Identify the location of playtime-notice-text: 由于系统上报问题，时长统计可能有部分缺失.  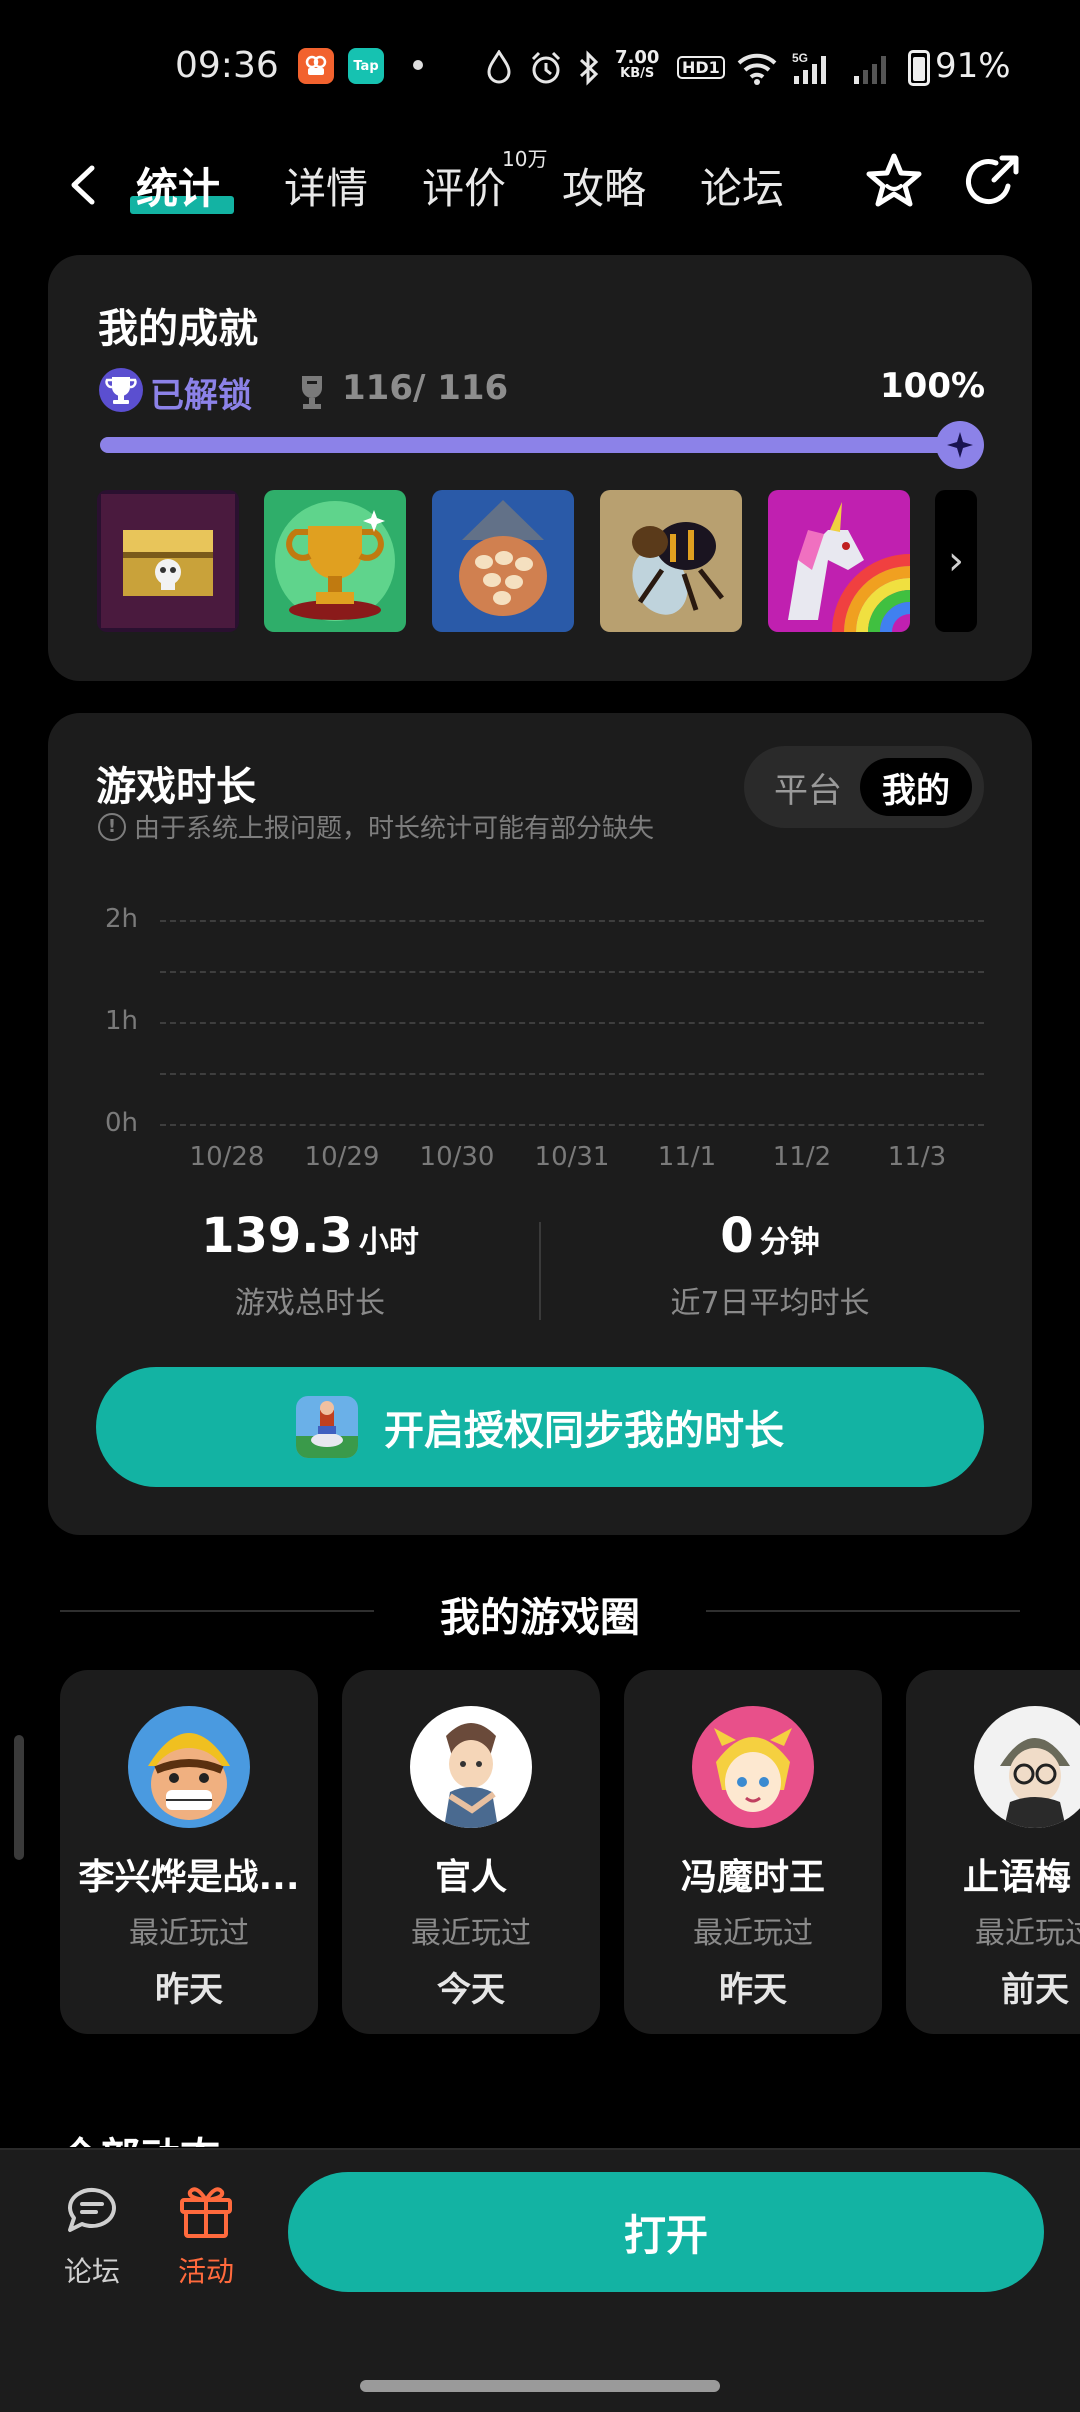
(394, 829).